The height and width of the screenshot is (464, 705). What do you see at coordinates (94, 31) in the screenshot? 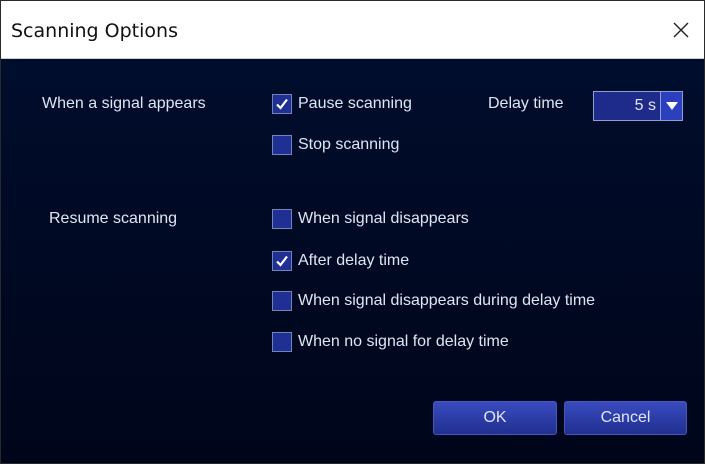
I see `window-title: Scanning Options` at bounding box center [94, 31].